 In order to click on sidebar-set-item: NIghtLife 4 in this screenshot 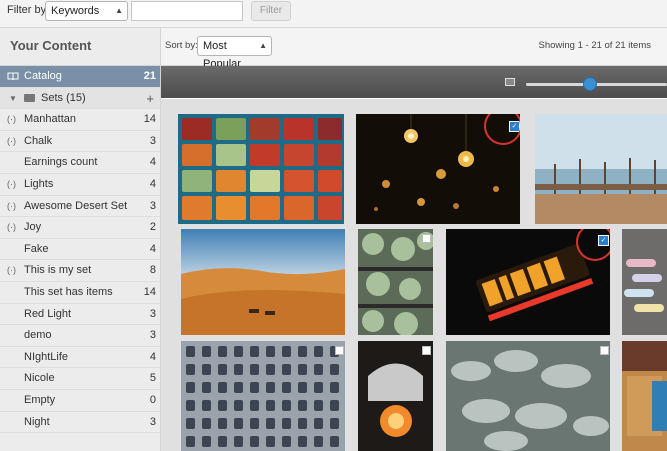, I will do `click(80, 358)`.